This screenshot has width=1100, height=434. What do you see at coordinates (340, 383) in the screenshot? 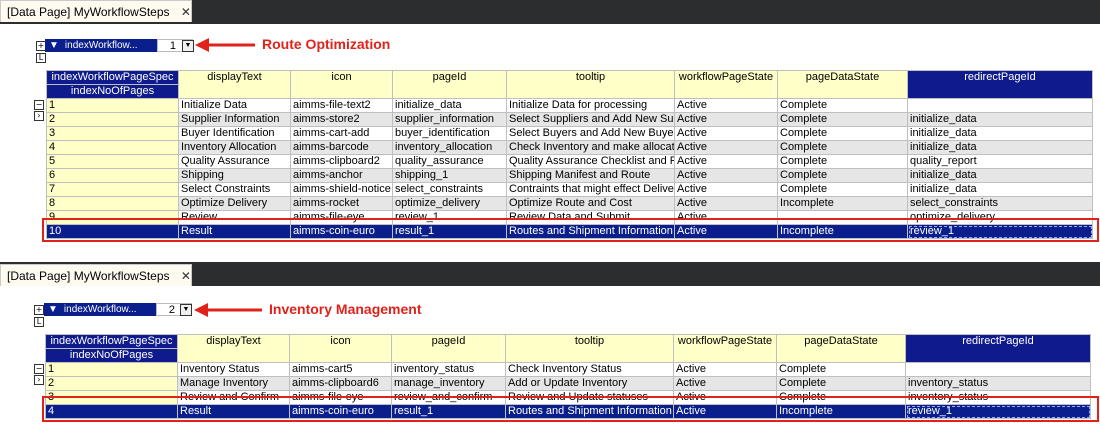
I see `table-cell: aimms-clipboard6` at bounding box center [340, 383].